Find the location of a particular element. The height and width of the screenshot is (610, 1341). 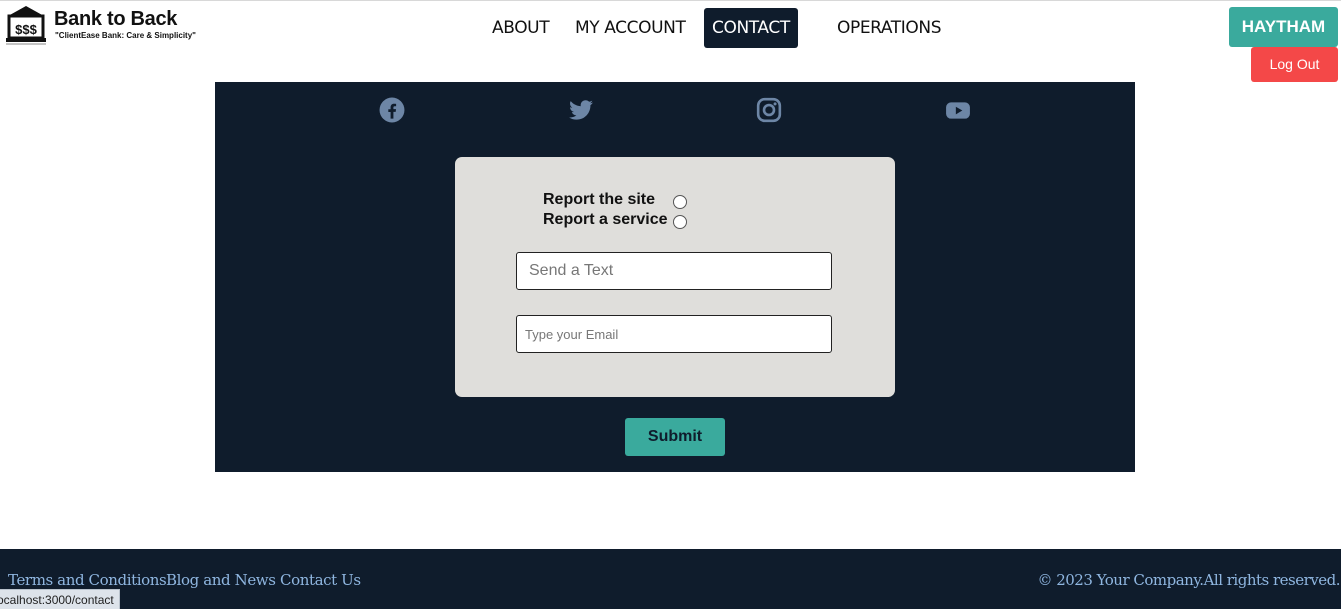

report-service-label: Report a service is located at coordinates (605, 219).